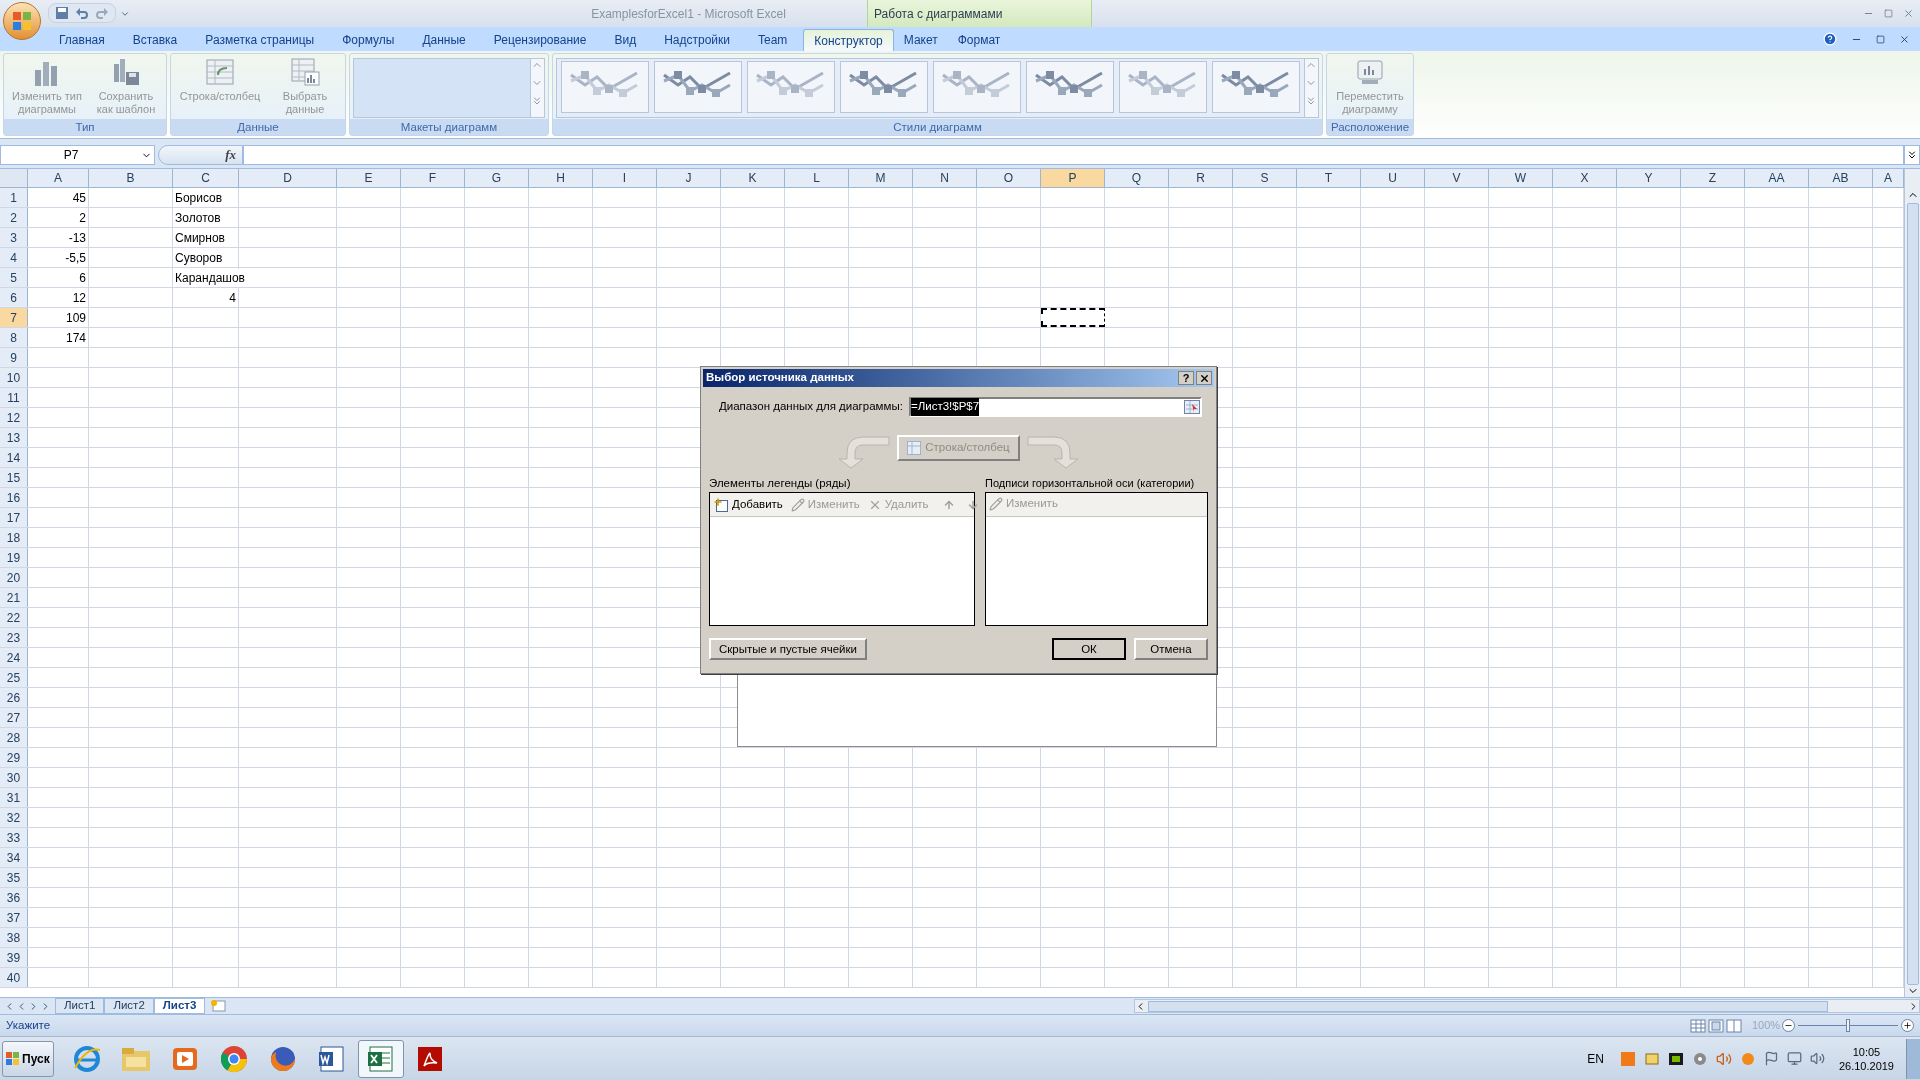 The height and width of the screenshot is (1080, 1920). Describe the element at coordinates (14, 377) in the screenshot. I see `row-header: 10` at that location.